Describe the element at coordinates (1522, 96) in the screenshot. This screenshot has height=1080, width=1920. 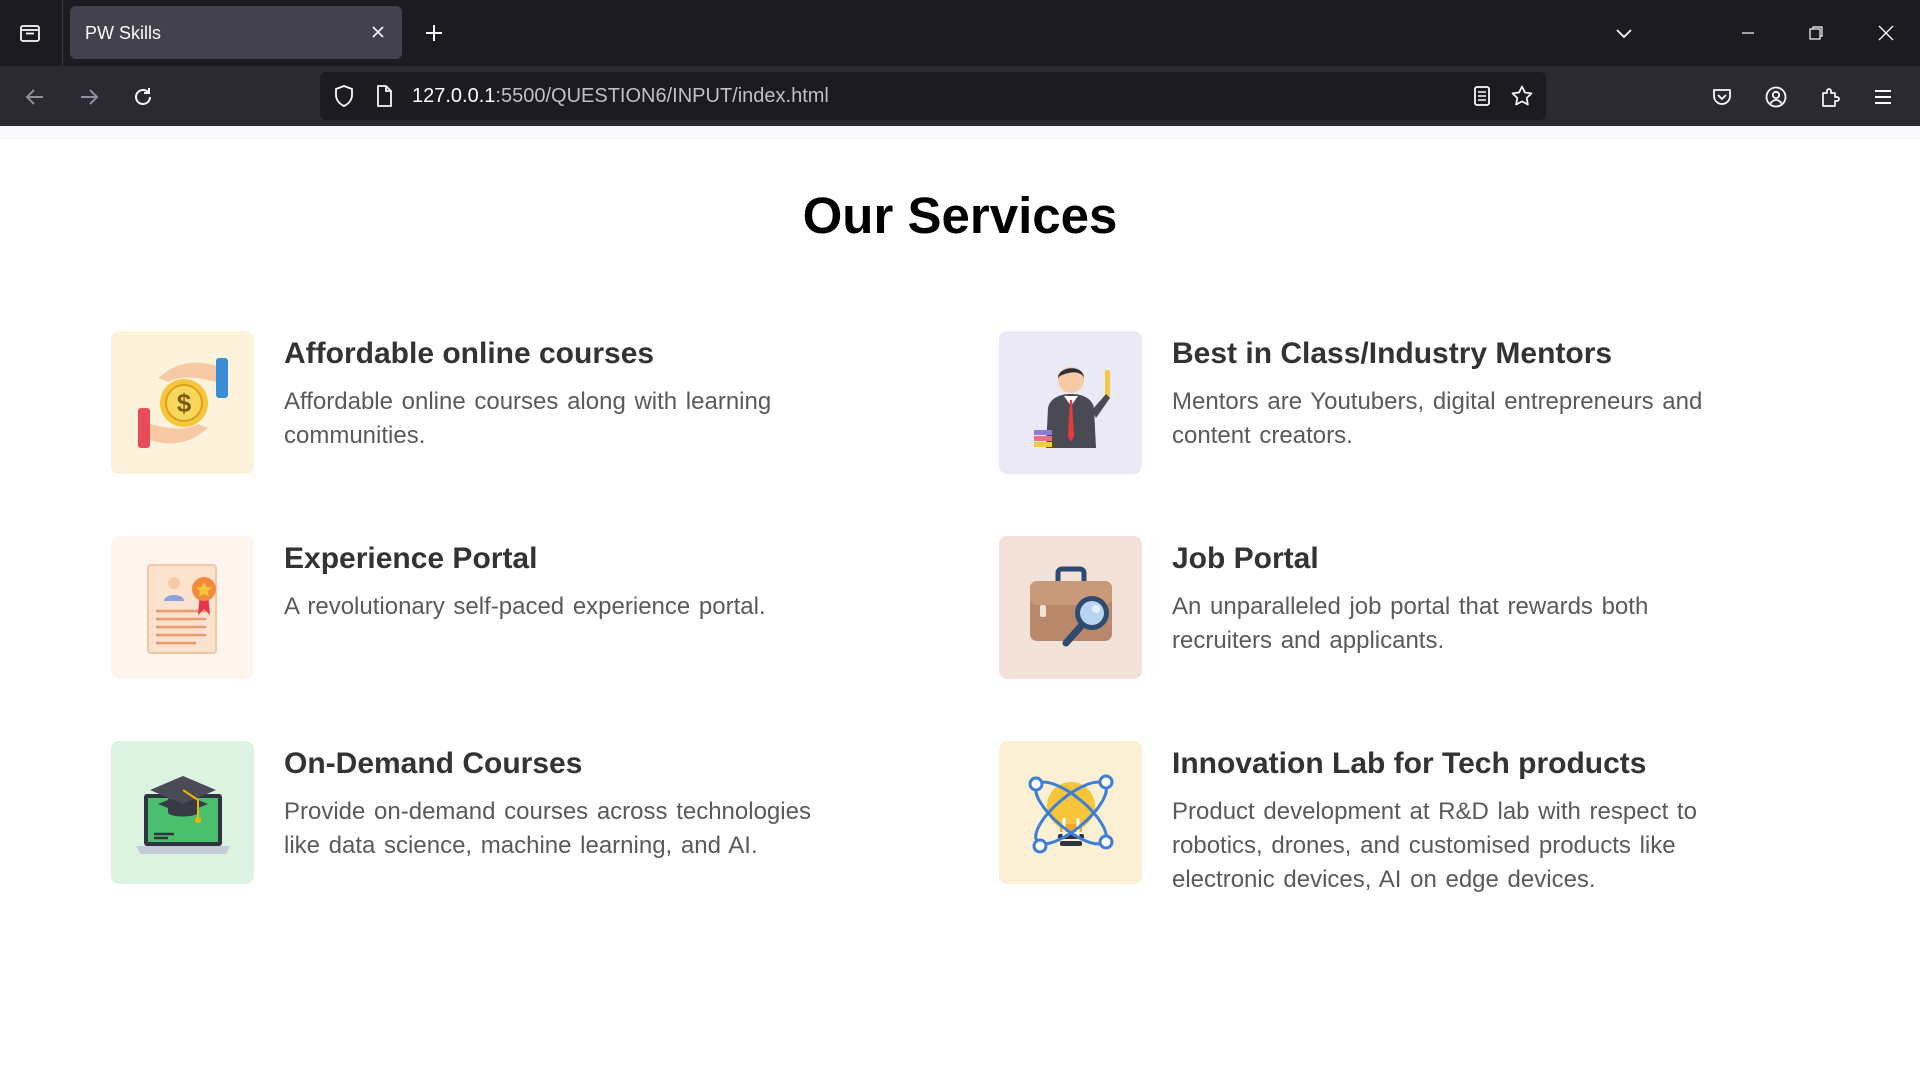
I see `bookmark-star-icon` at that location.